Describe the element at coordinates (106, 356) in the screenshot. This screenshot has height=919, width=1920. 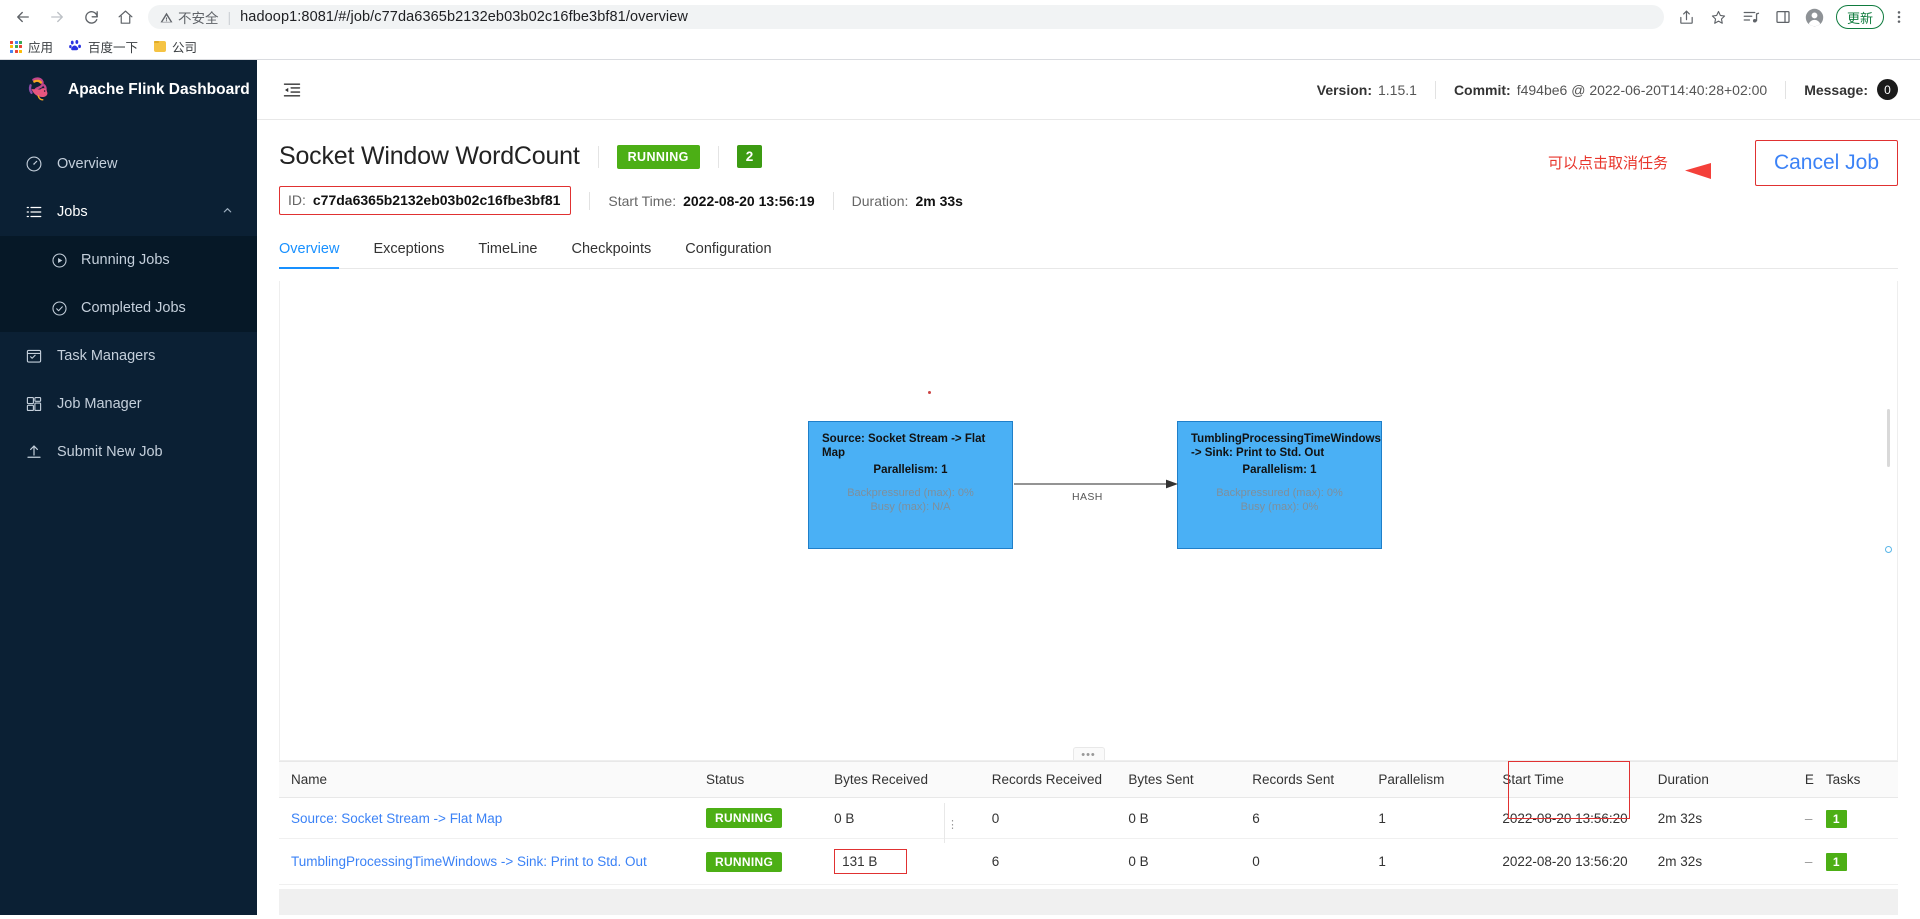
I see `sidebar-item-label: Task Managers` at that location.